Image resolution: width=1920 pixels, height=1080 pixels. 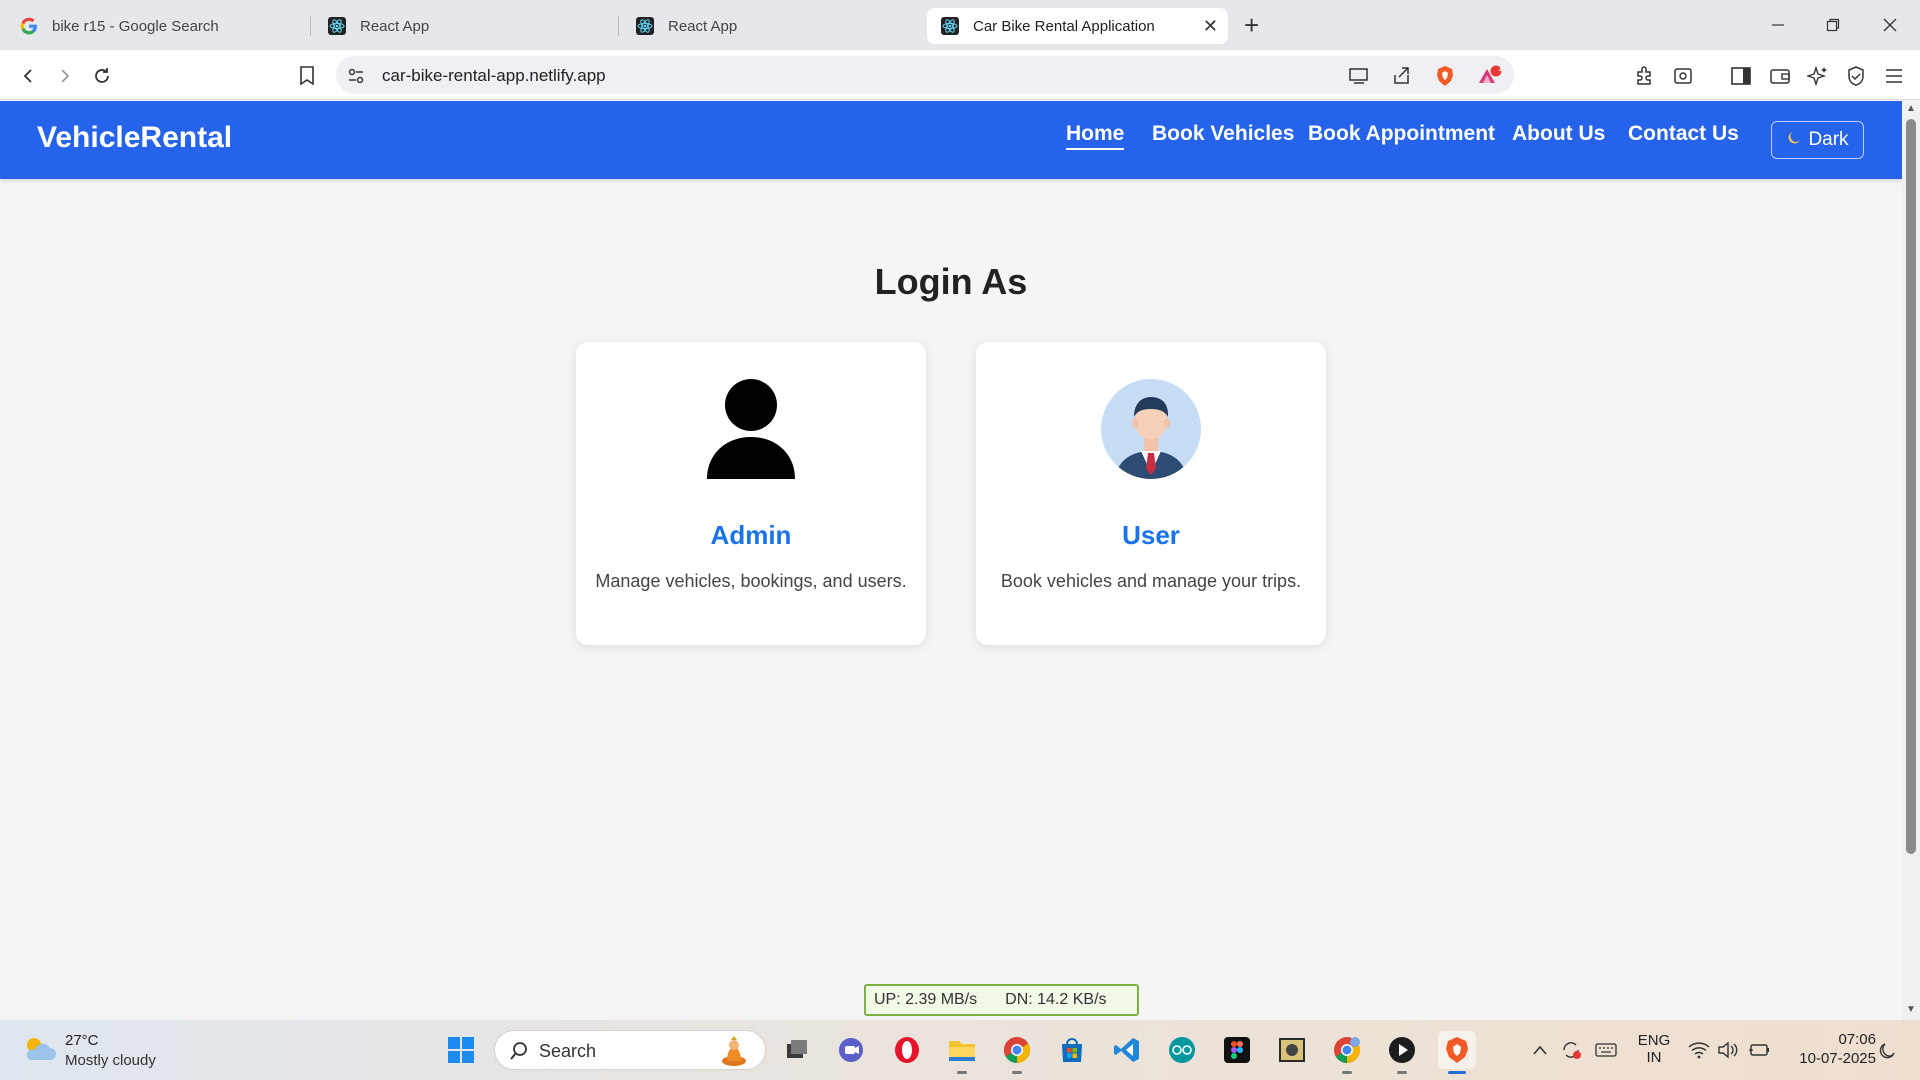 What do you see at coordinates (1645, 76) in the screenshot?
I see `extensions-icon` at bounding box center [1645, 76].